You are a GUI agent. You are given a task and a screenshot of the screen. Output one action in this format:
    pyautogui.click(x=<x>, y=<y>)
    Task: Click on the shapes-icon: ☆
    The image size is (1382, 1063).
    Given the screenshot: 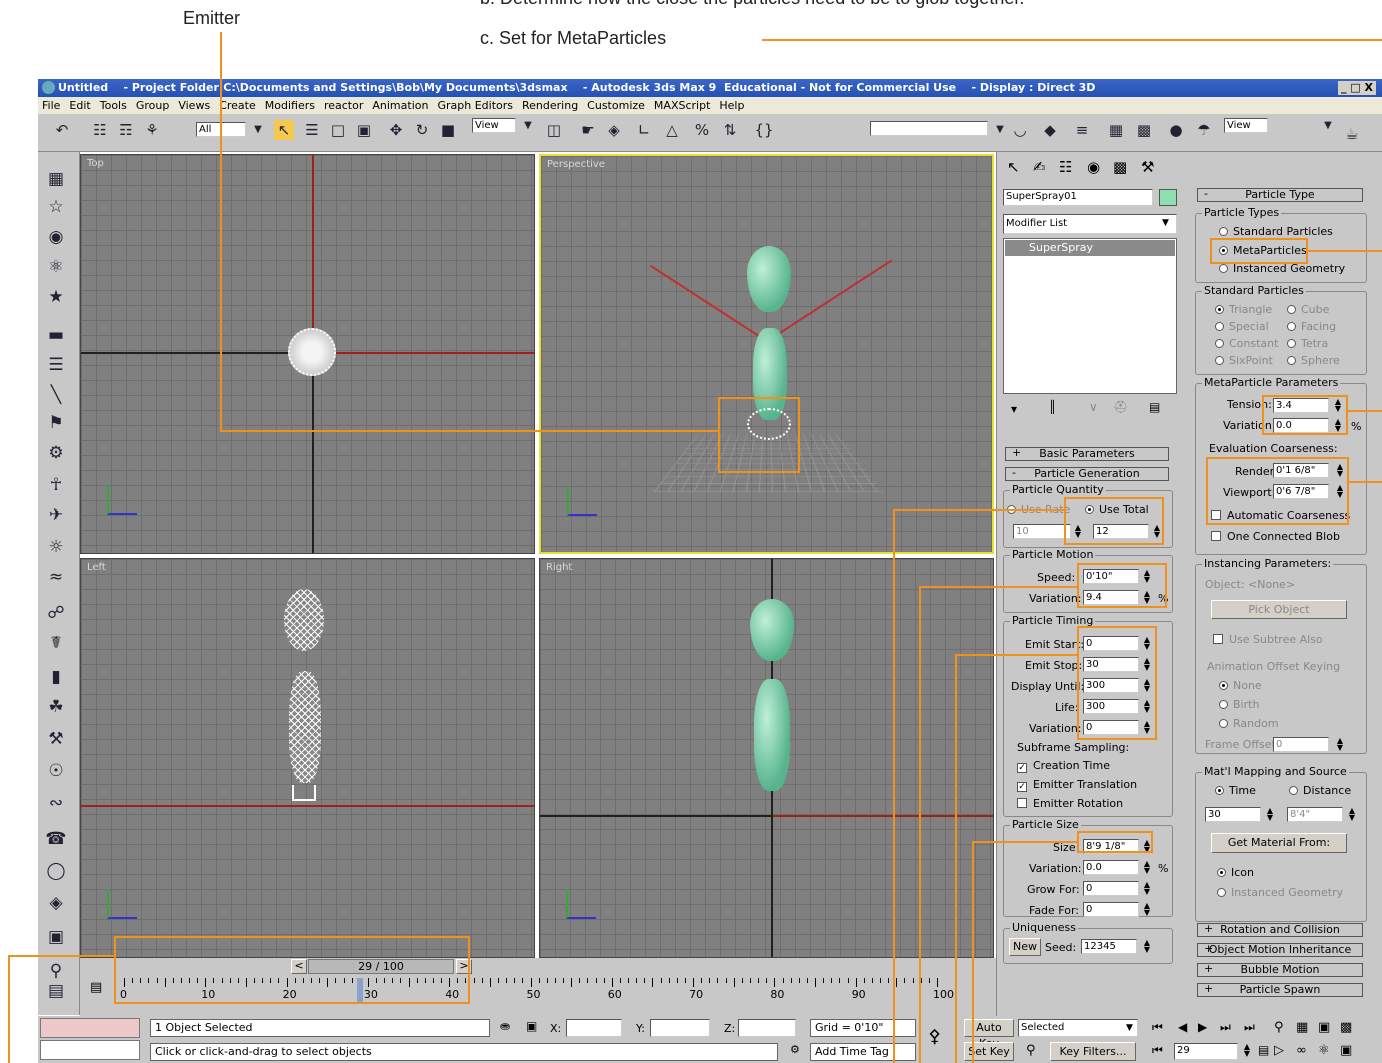 What is the action you would take?
    pyautogui.click(x=56, y=207)
    